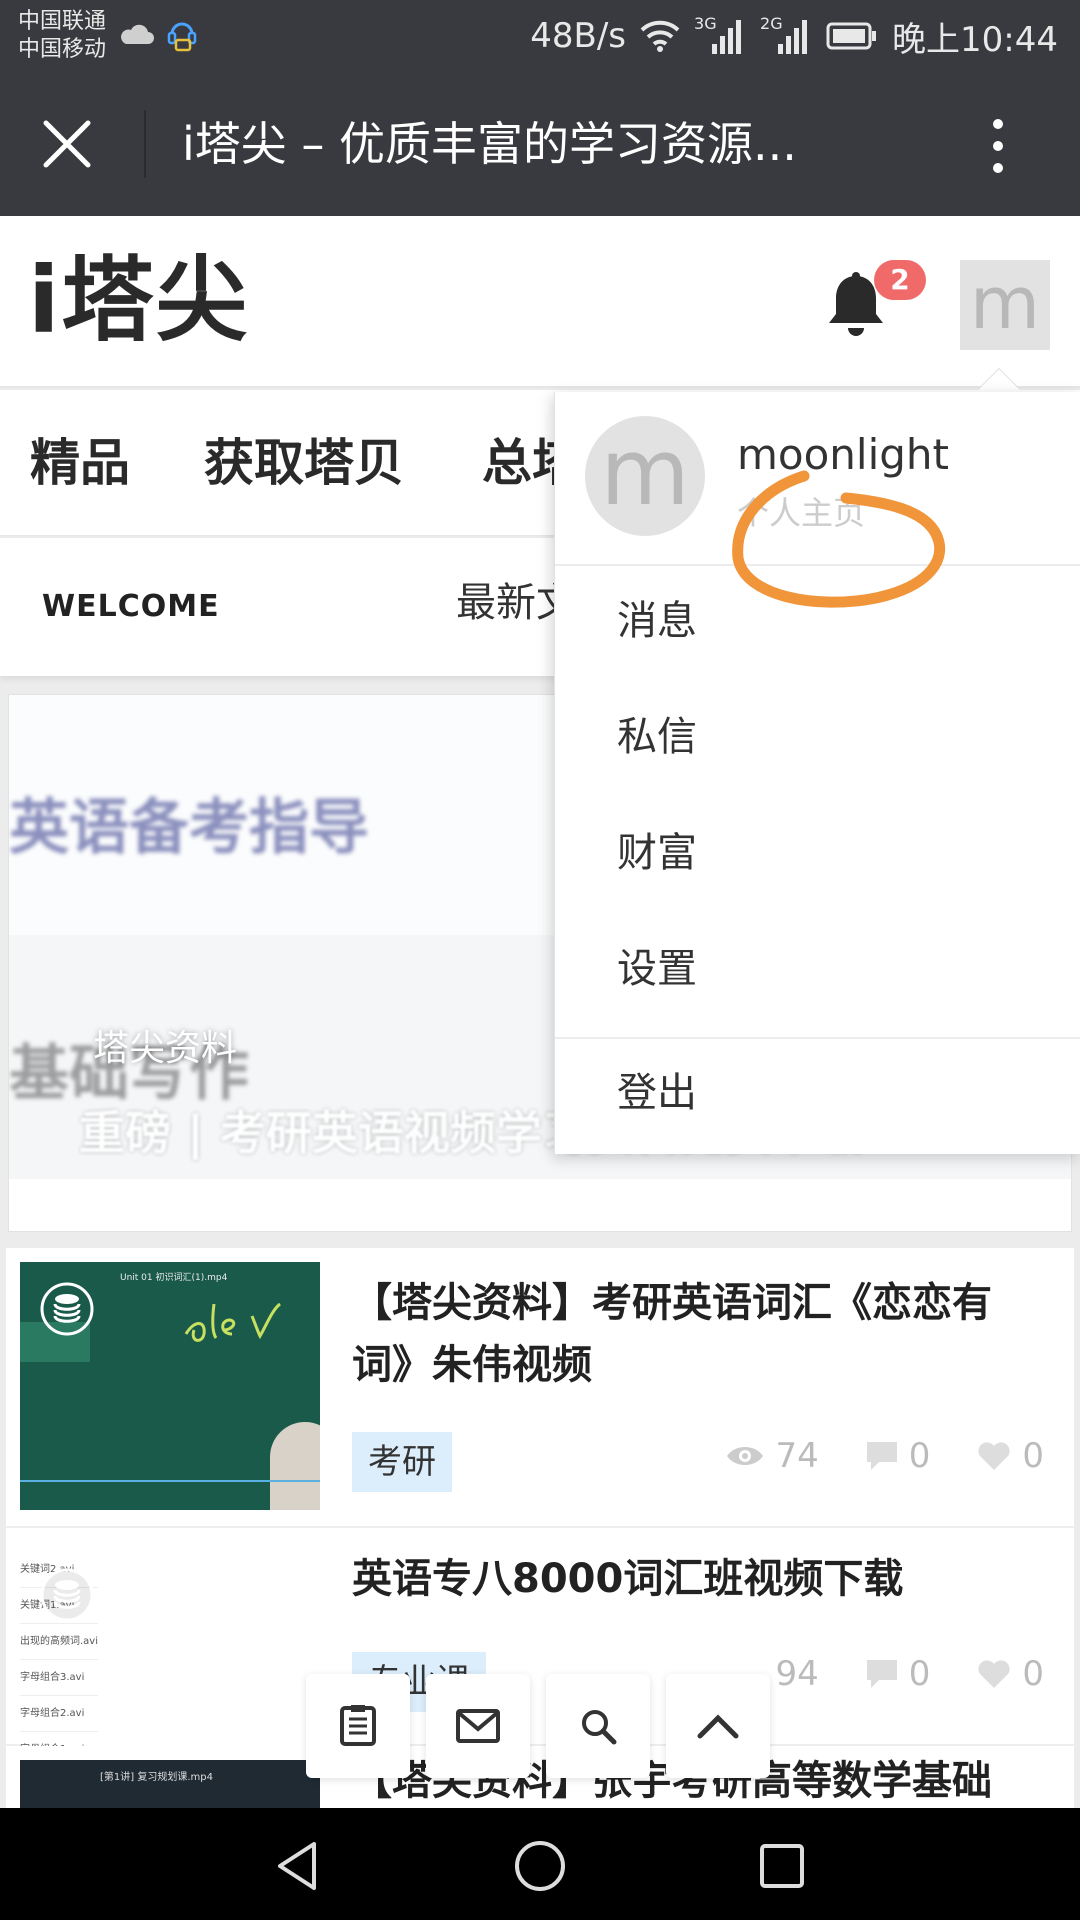 The image size is (1080, 1920). Describe the element at coordinates (851, 36) in the screenshot. I see `battery-icon` at that location.